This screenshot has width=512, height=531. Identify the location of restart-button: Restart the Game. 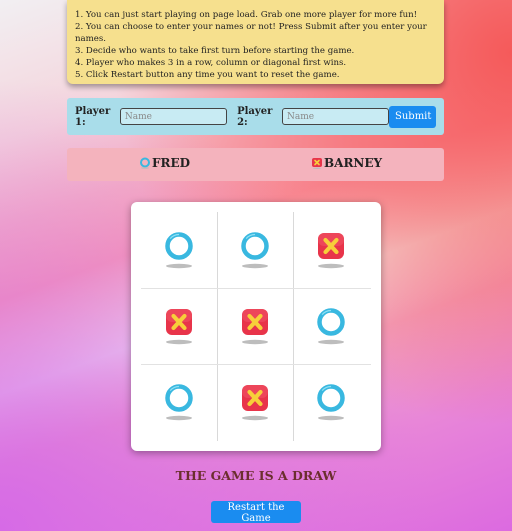
(256, 512).